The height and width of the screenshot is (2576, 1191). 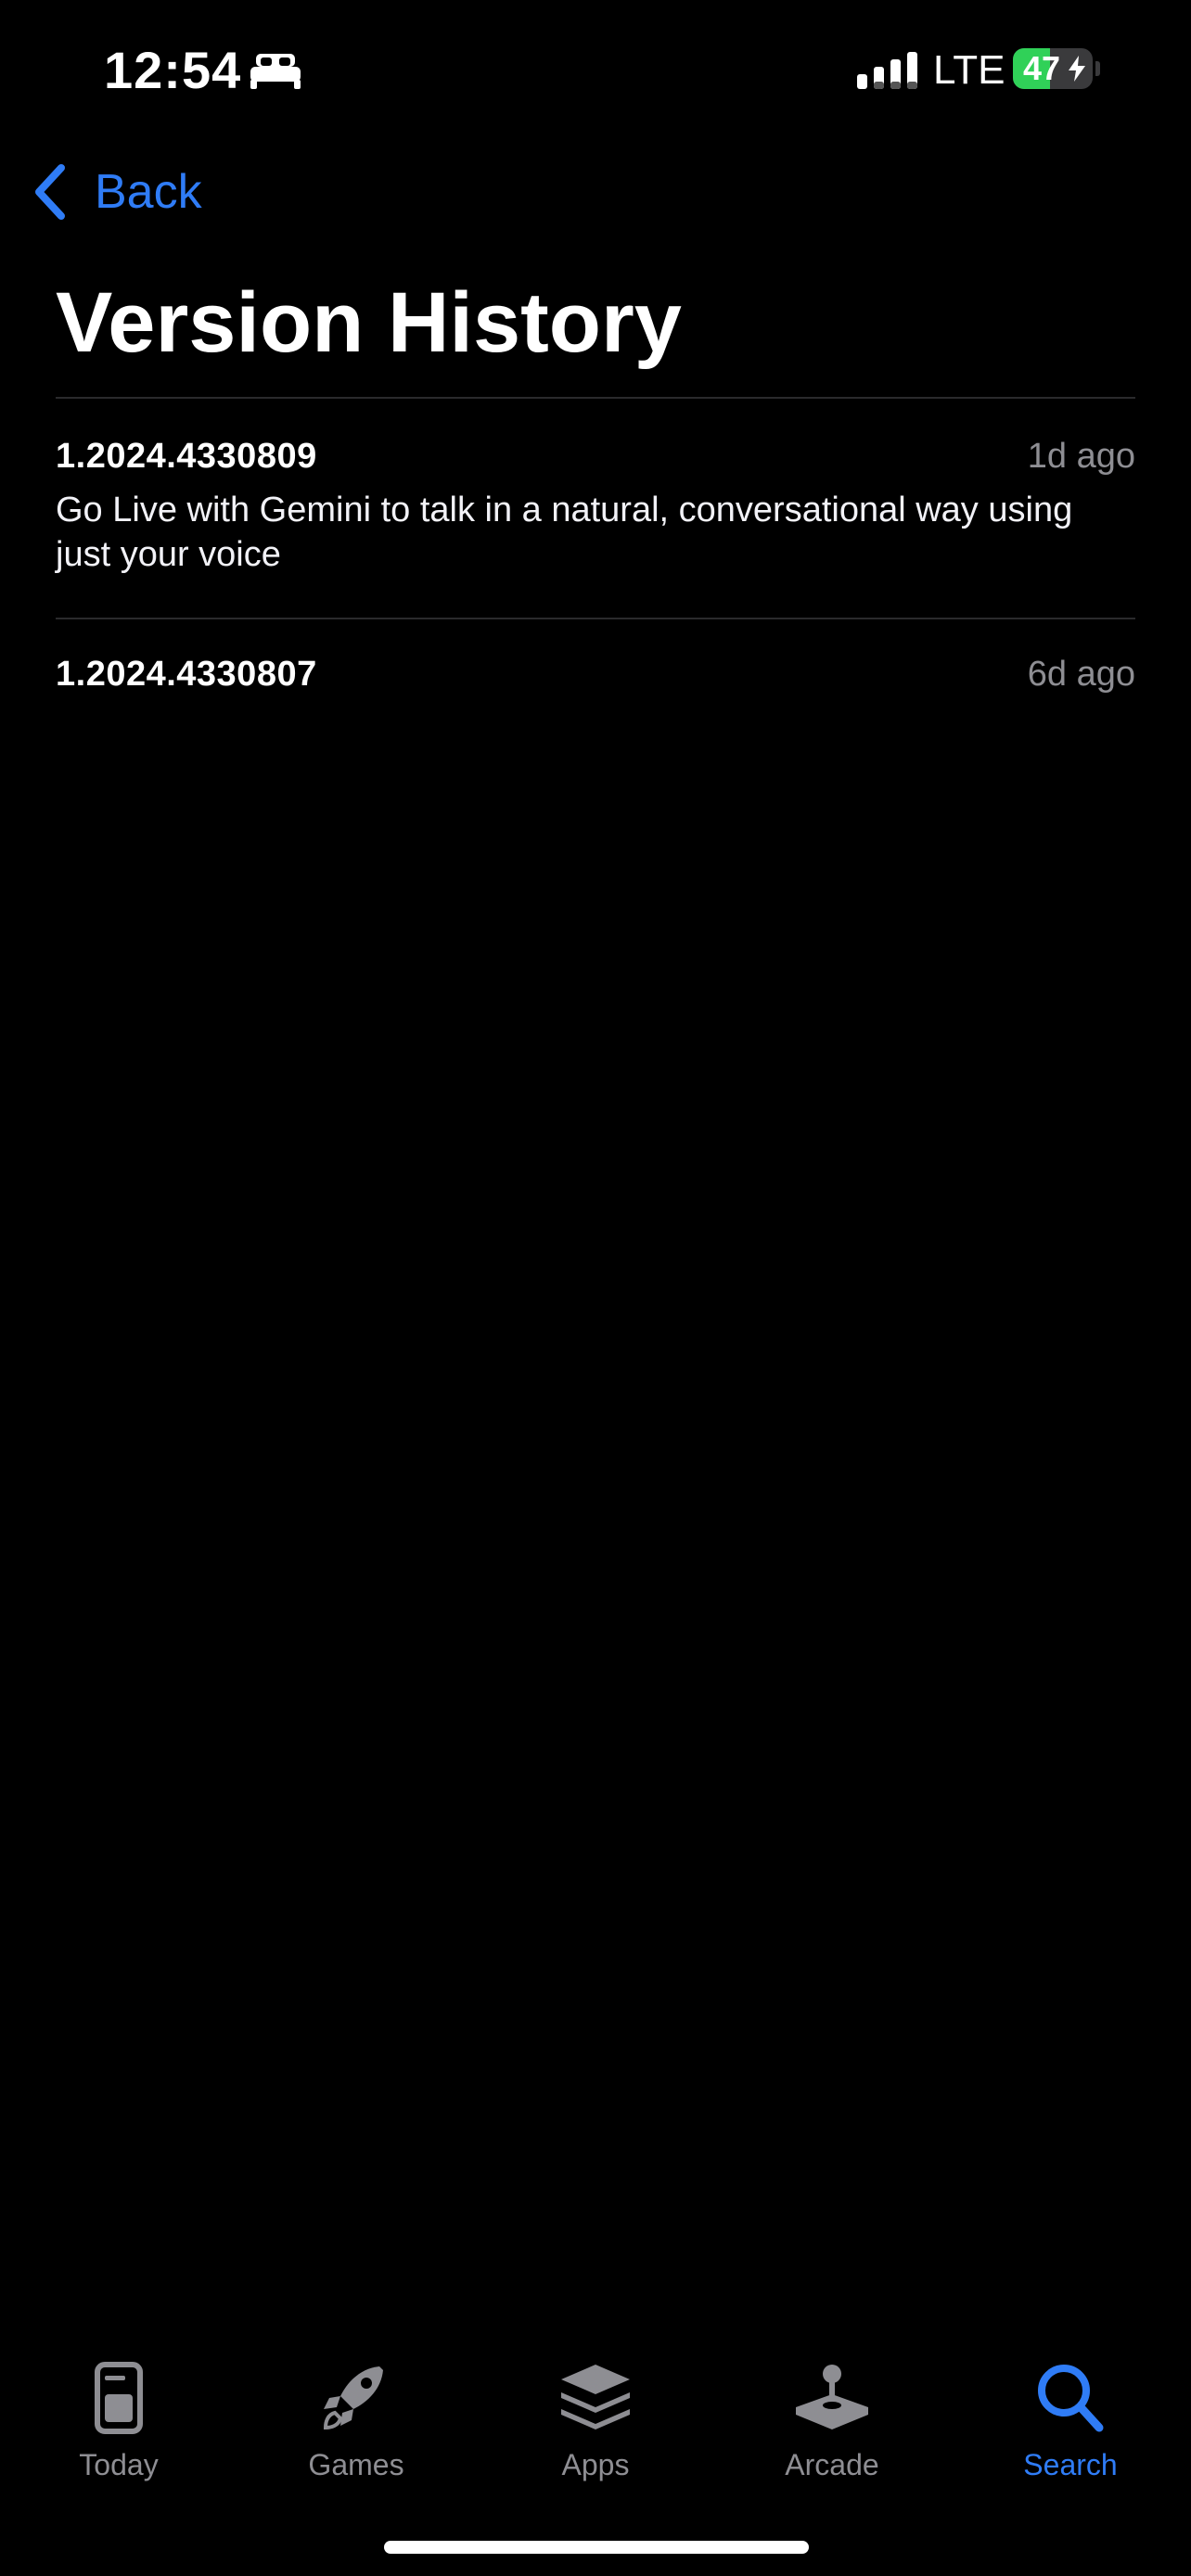 I want to click on chevron-left-icon, so click(x=50, y=192).